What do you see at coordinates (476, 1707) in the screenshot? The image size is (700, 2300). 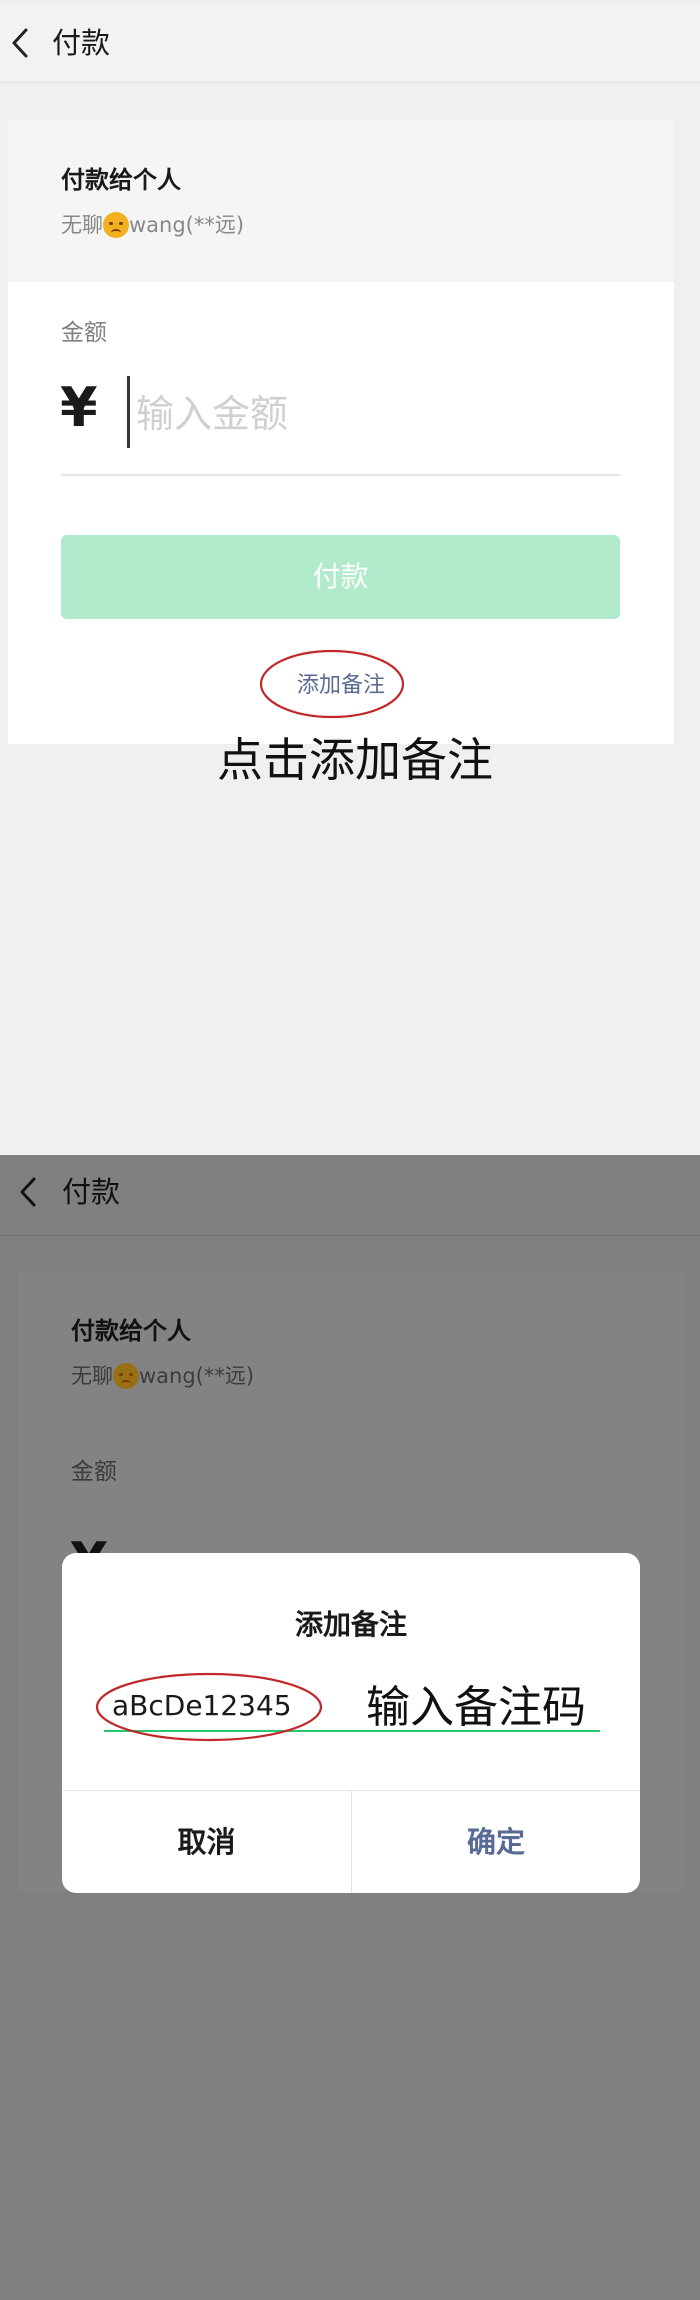 I see `instruction-caption: 输入备注码` at bounding box center [476, 1707].